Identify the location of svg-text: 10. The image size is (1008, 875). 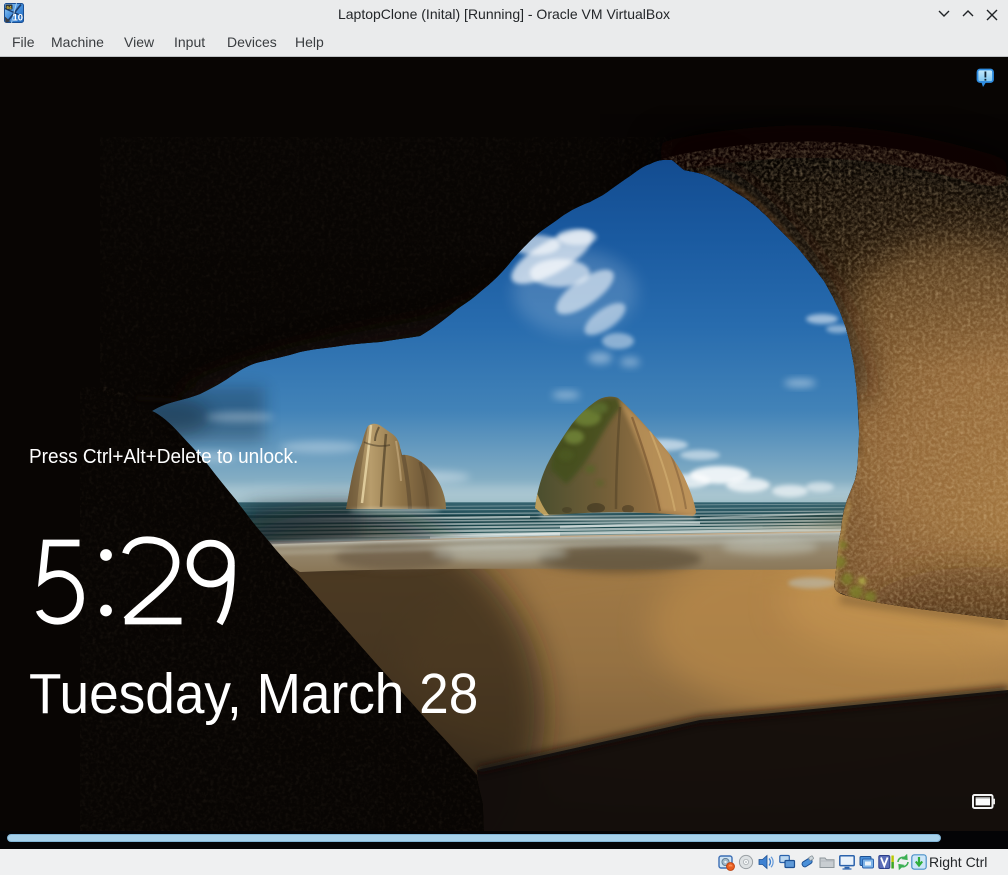
(18, 18).